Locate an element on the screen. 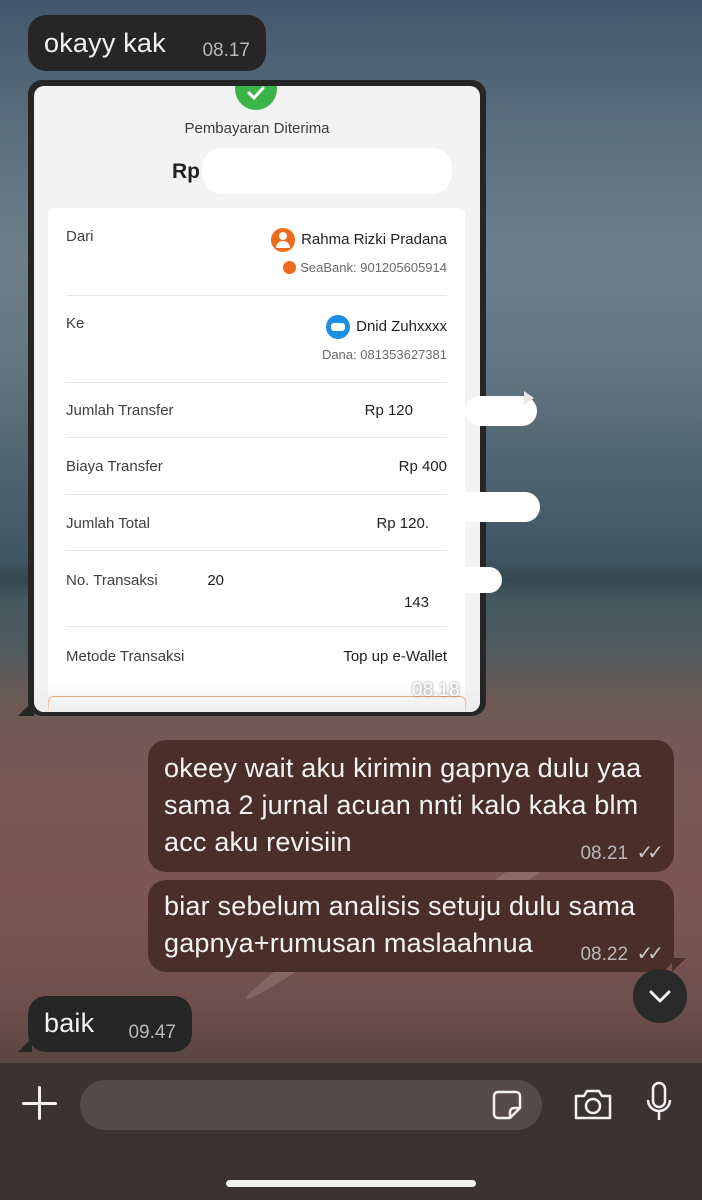 The image size is (702, 1200). message-time: 08.22 is located at coordinates (604, 954).